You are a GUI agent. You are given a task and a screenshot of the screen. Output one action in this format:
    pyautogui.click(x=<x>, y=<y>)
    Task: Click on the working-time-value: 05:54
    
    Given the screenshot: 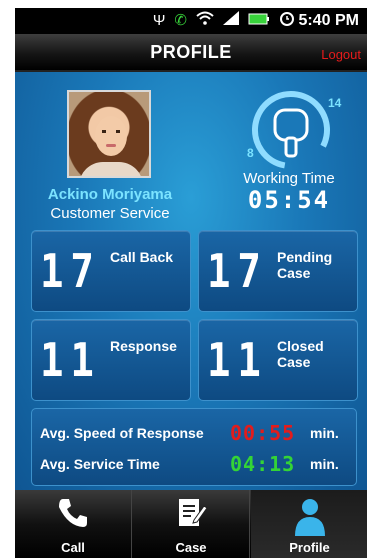 What is the action you would take?
    pyautogui.click(x=289, y=200)
    